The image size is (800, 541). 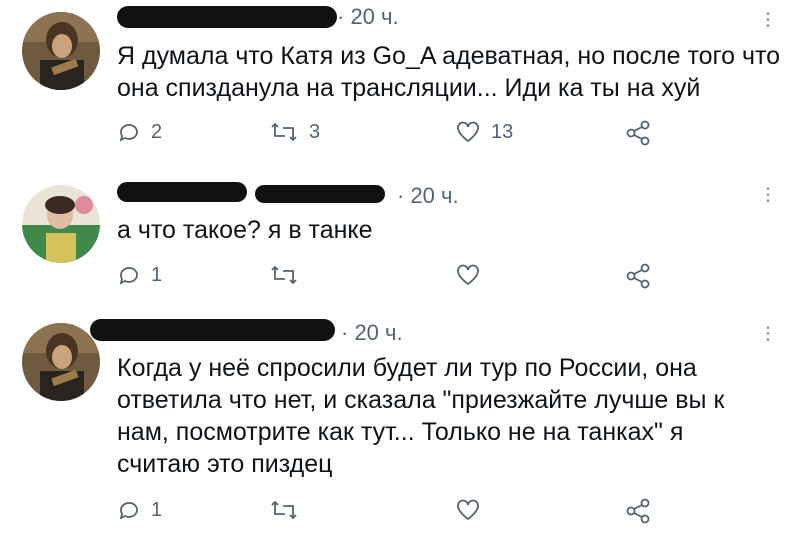 What do you see at coordinates (502, 131) in the screenshot?
I see `like-count: 13` at bounding box center [502, 131].